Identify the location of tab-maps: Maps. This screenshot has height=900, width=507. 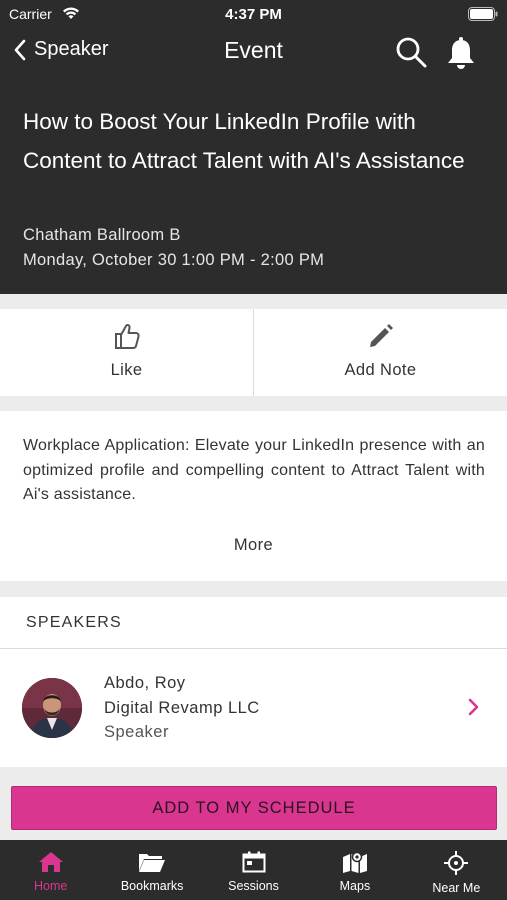
(354, 870).